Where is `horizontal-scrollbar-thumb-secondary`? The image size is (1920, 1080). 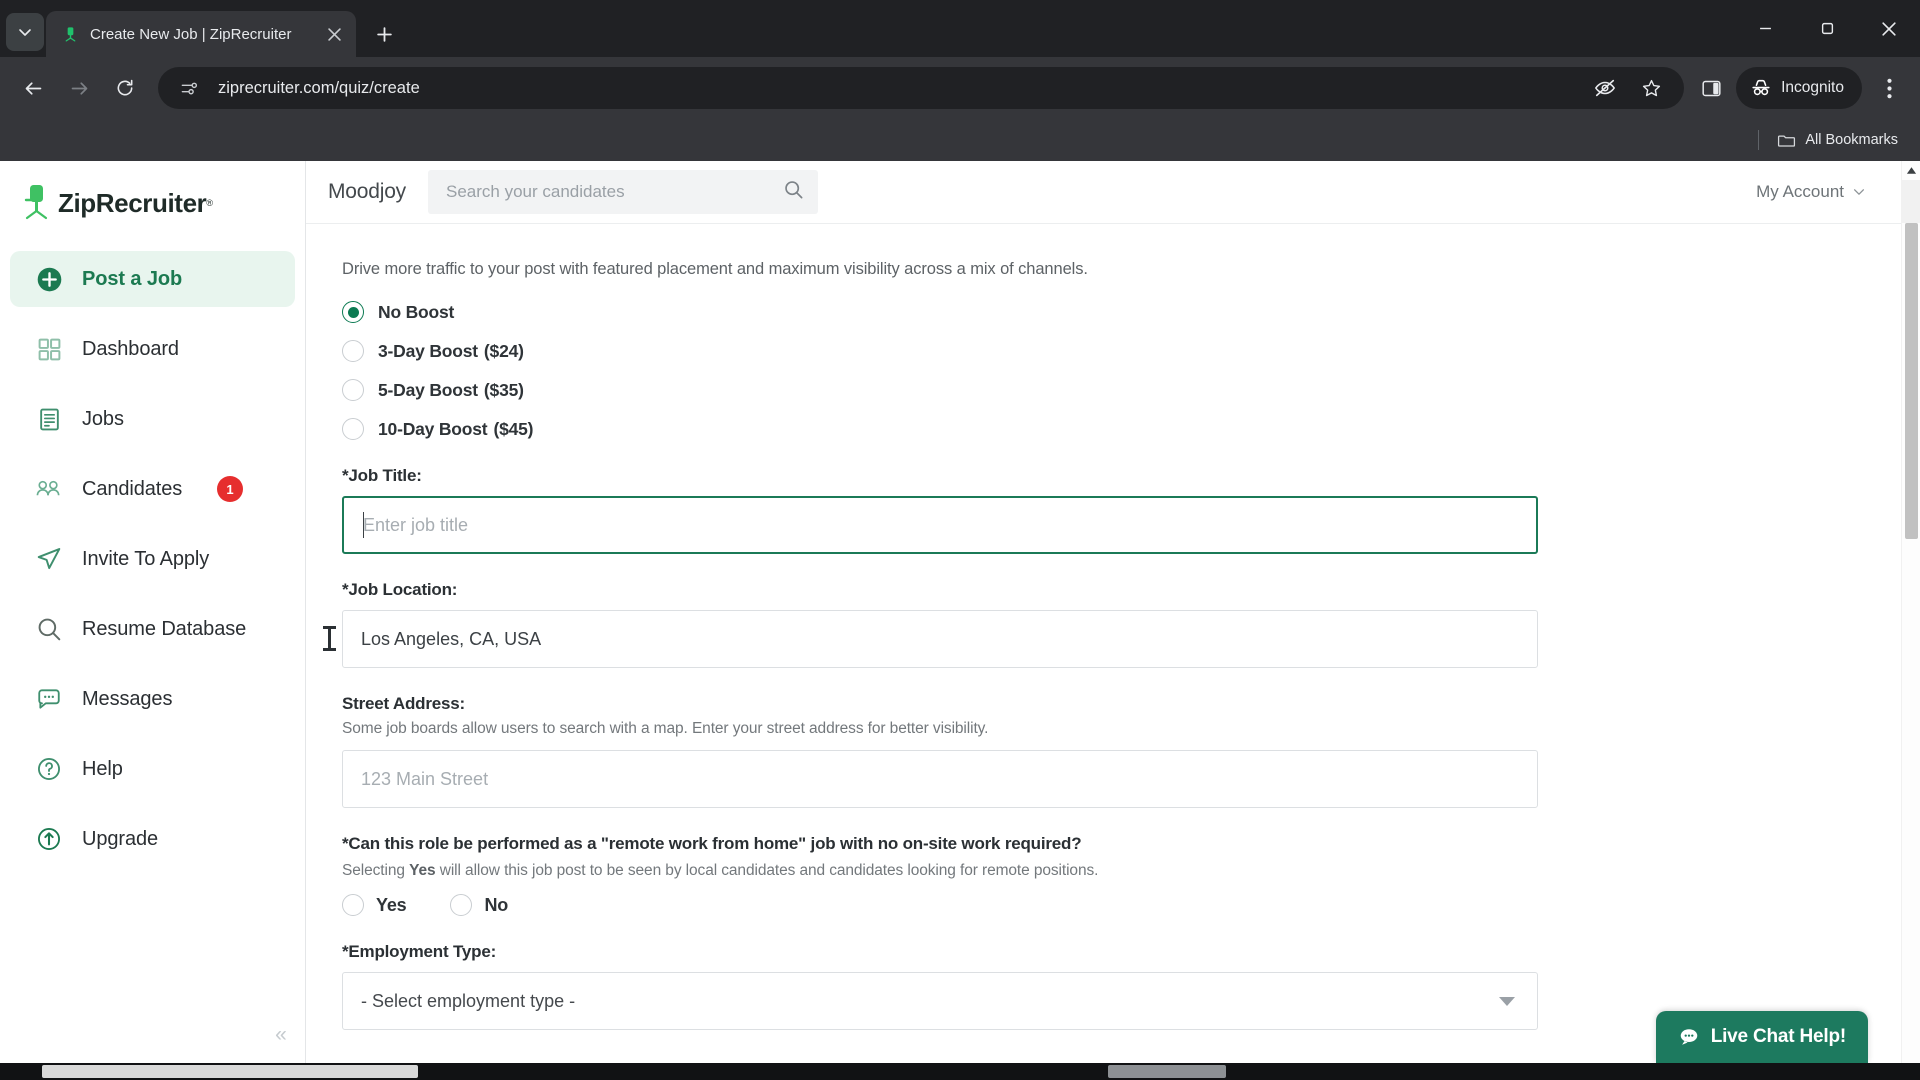
horizontal-scrollbar-thumb-secondary is located at coordinates (1167, 1071).